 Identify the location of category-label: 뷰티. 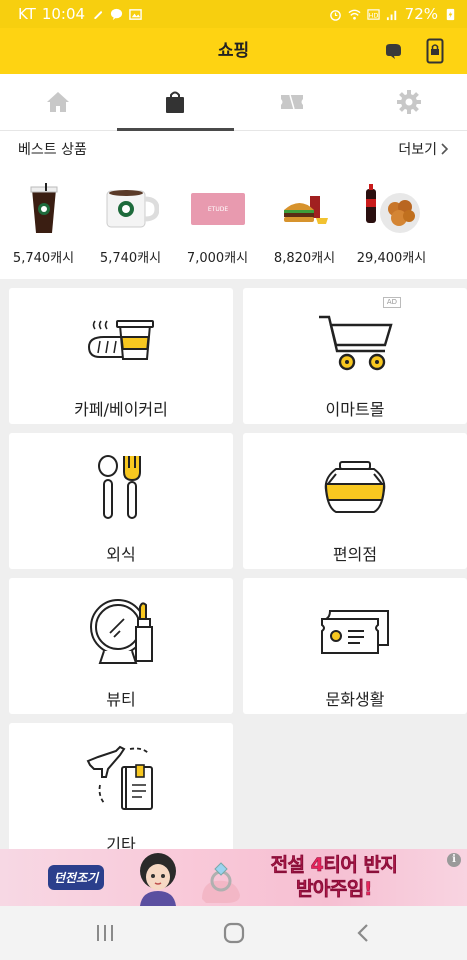
(121, 699).